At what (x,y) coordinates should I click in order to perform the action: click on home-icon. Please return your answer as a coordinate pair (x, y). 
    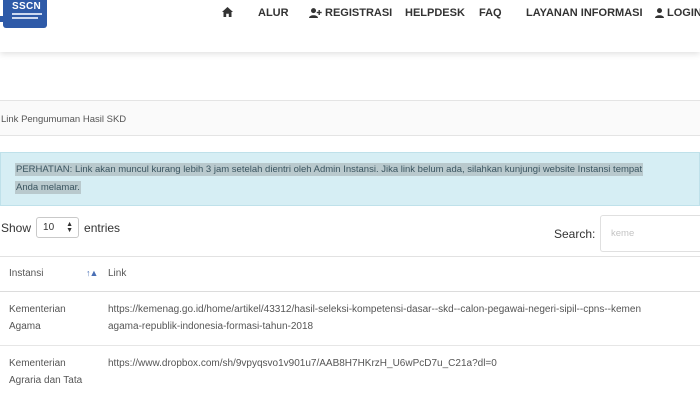
    Looking at the image, I should click on (227, 12).